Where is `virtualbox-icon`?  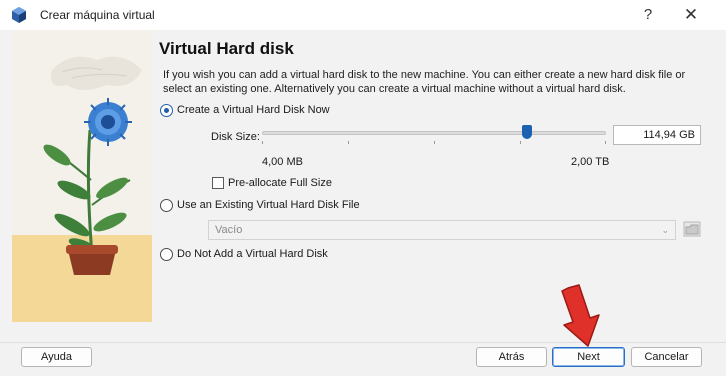 virtualbox-icon is located at coordinates (19, 15).